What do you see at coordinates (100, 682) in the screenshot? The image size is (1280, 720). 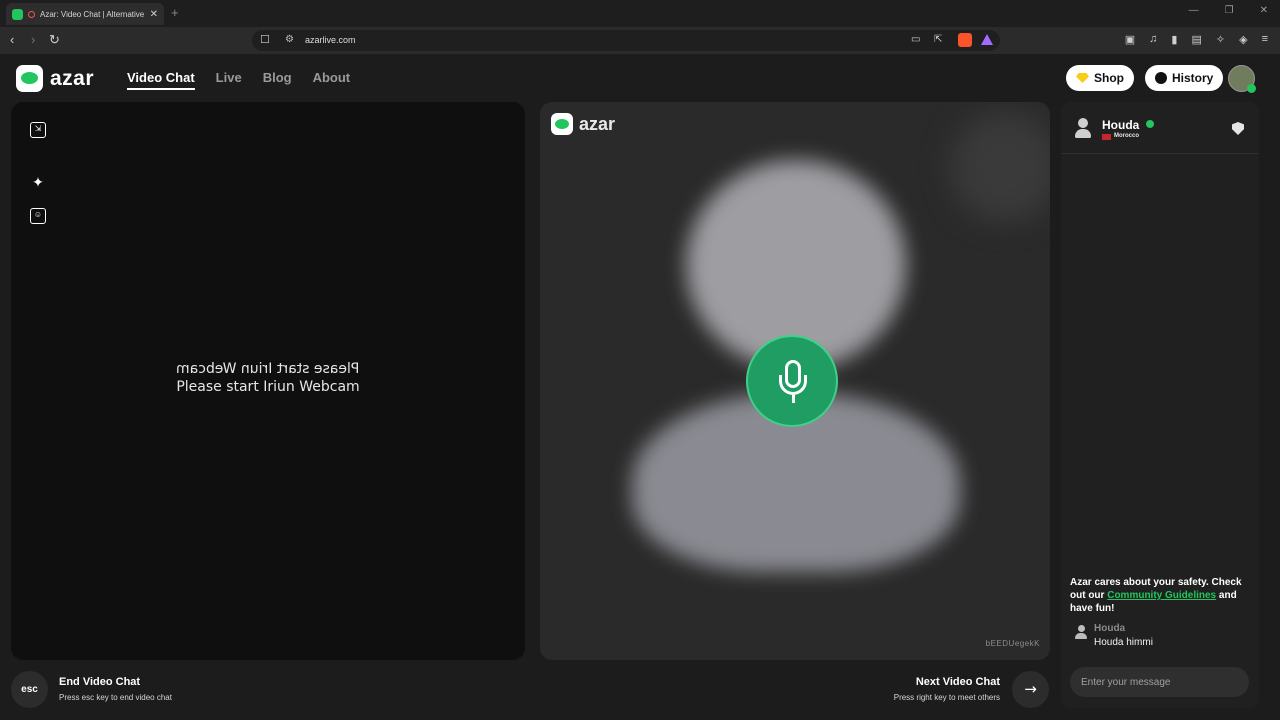 I see `end-chat-title: End Video Chat` at bounding box center [100, 682].